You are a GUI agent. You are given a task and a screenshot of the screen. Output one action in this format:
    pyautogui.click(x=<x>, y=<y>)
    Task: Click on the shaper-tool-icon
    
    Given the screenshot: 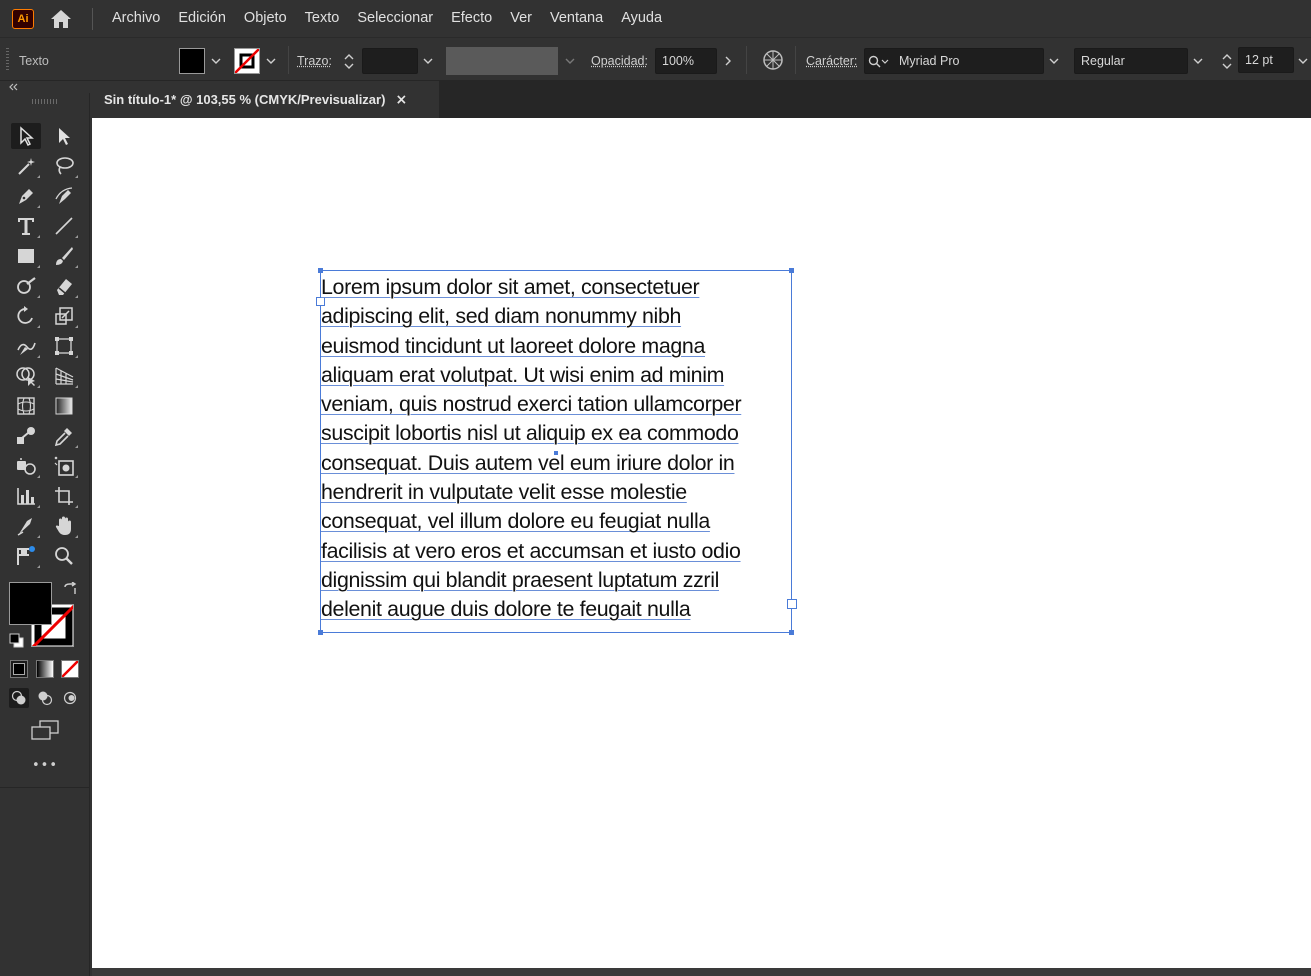 What is the action you would take?
    pyautogui.click(x=26, y=286)
    